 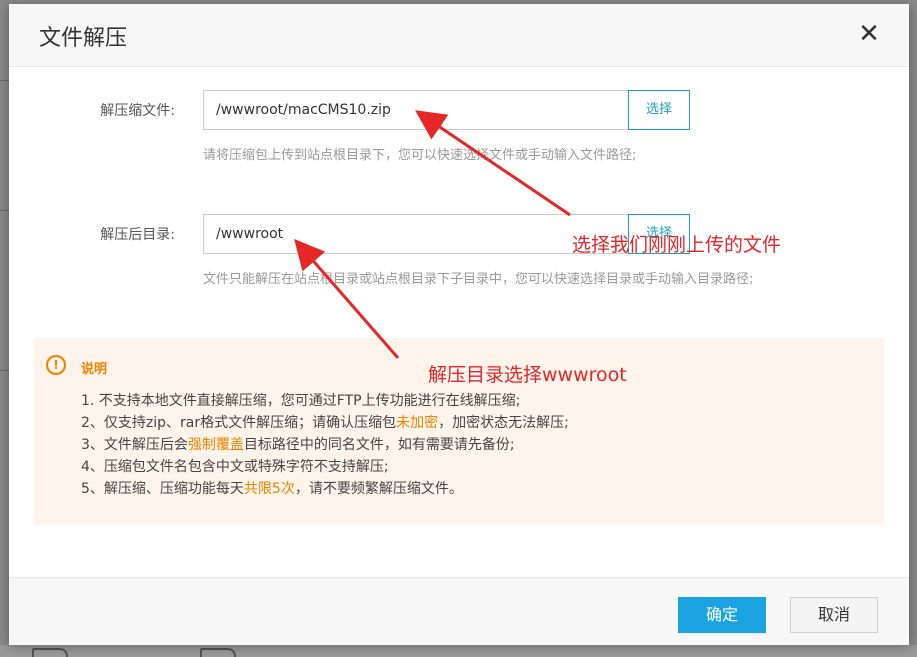 I want to click on source-select-button: 选择, so click(x=659, y=110).